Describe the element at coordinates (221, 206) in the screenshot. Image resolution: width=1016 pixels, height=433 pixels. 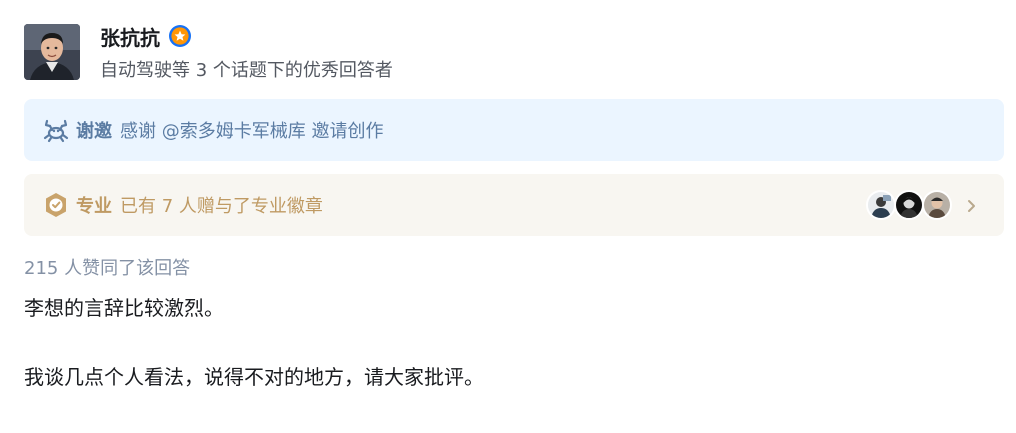
I see `pro-text: 已有 7 人赠与了专业徽章` at that location.